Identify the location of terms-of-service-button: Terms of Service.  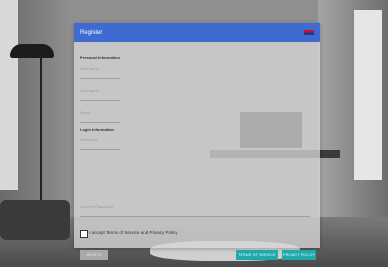
(257, 255).